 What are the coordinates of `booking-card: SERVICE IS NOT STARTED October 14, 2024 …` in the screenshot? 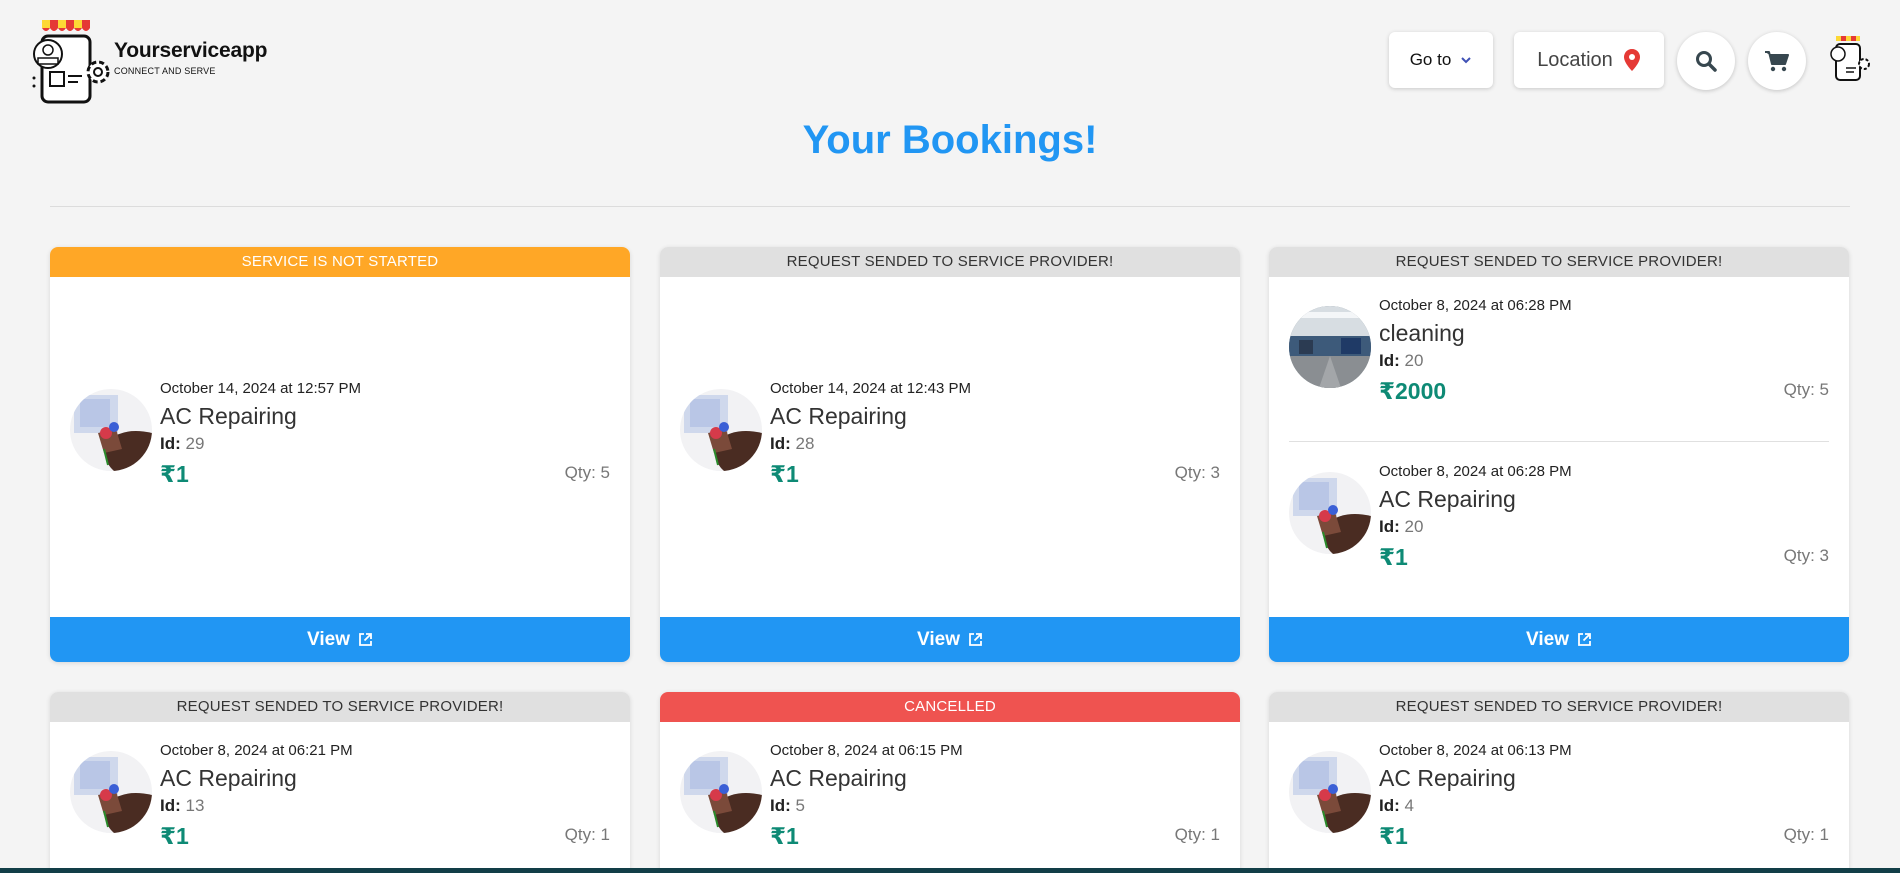 It's located at (340, 454).